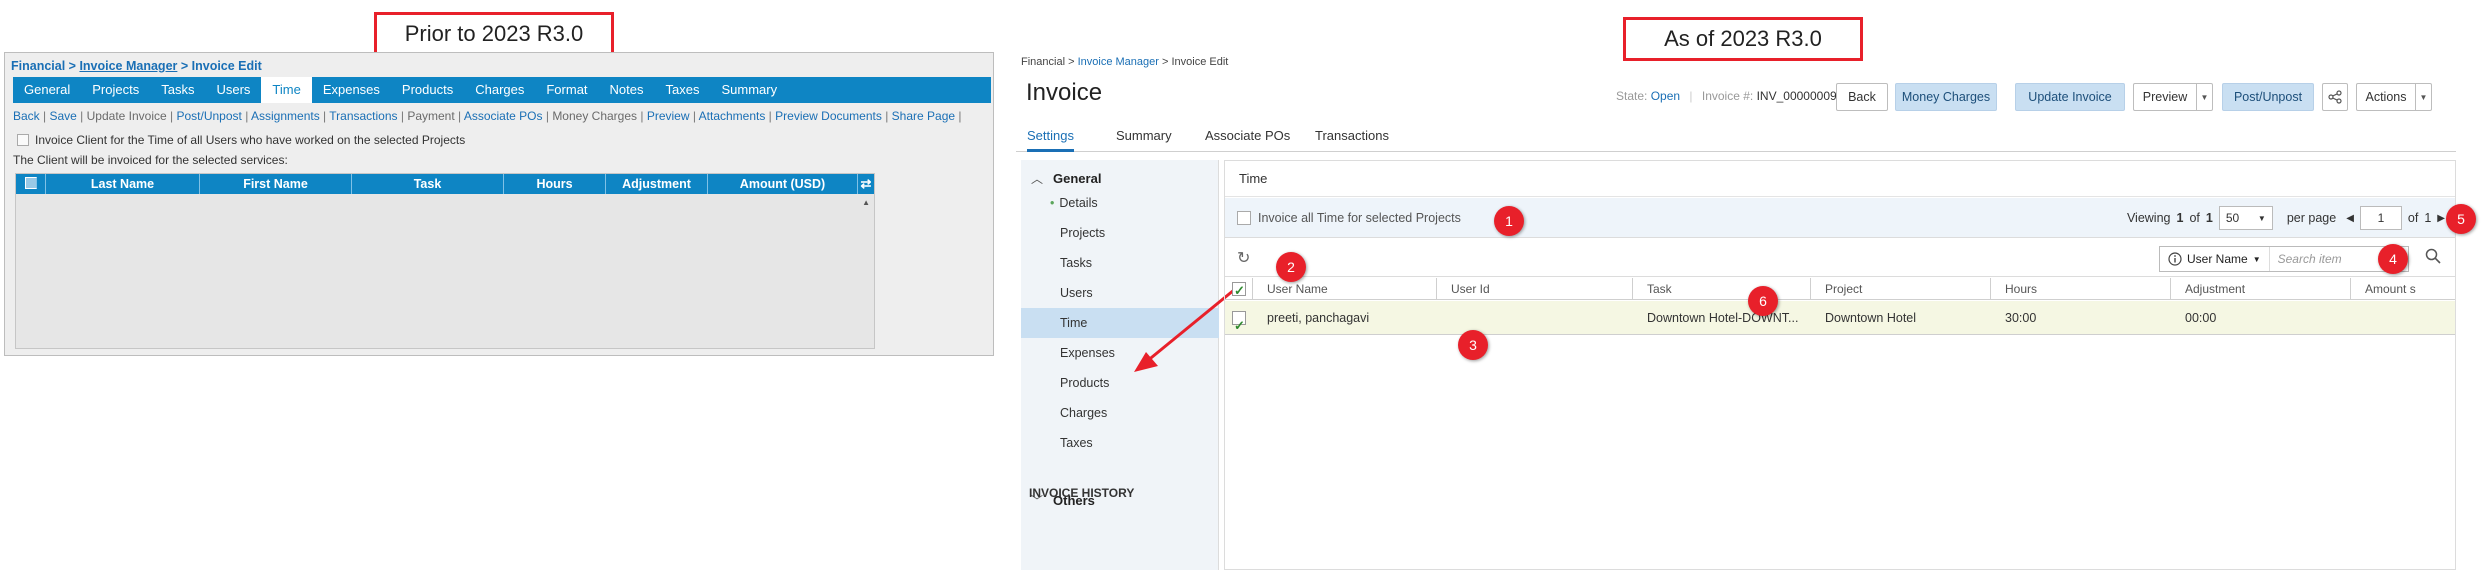  What do you see at coordinates (2350, 218) in the screenshot?
I see `prev-page-icon: ◀` at bounding box center [2350, 218].